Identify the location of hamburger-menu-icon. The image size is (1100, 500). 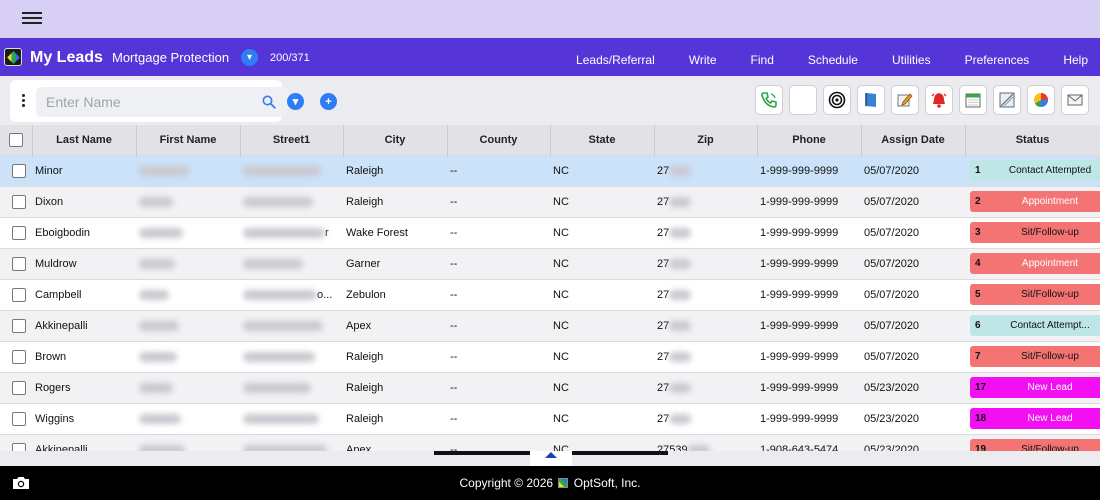
(32, 19).